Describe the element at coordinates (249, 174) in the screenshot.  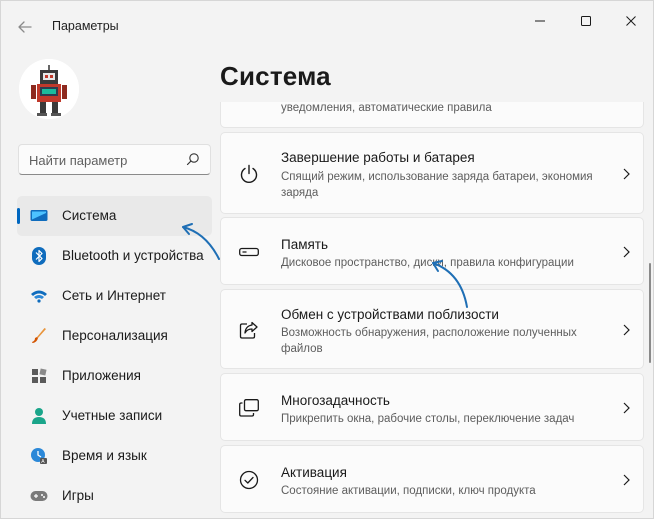
I see `power-icon` at that location.